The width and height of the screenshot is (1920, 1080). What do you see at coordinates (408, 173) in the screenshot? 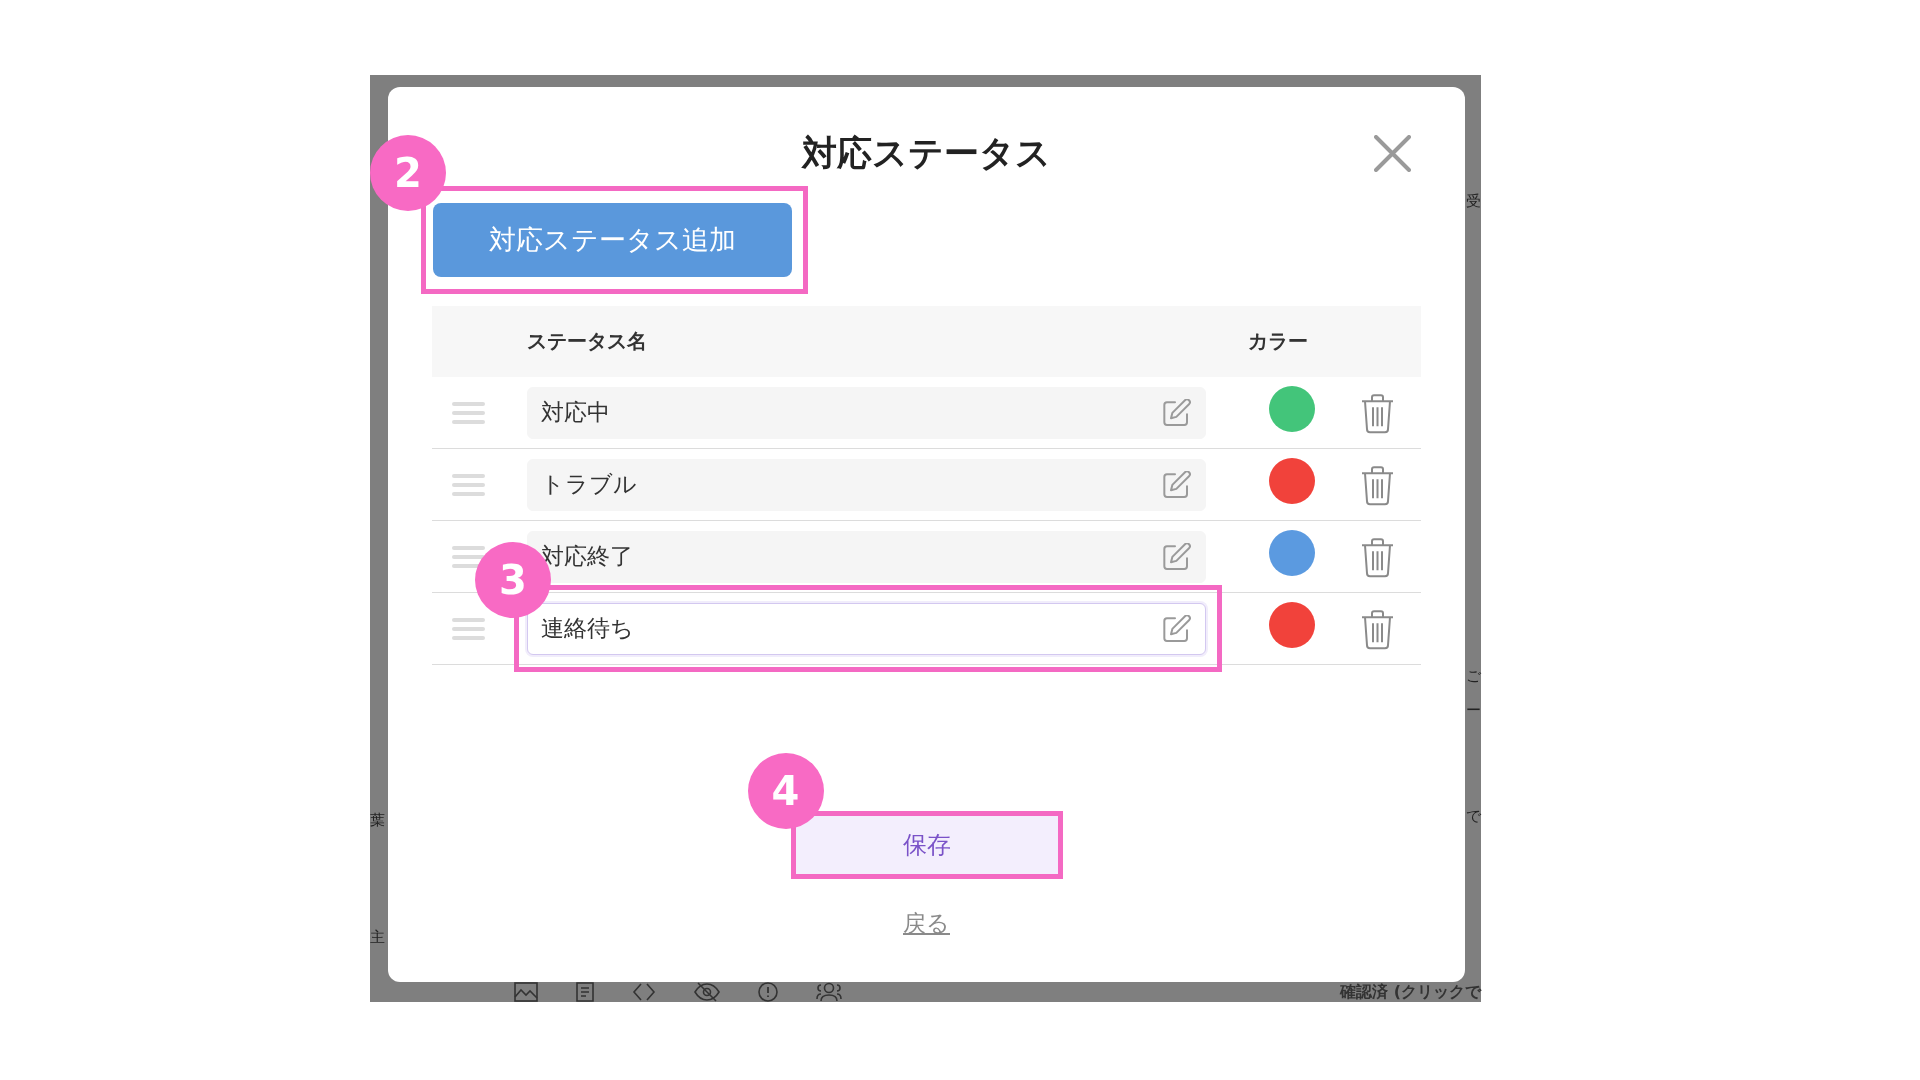
I see `step-number-badge: 2` at bounding box center [408, 173].